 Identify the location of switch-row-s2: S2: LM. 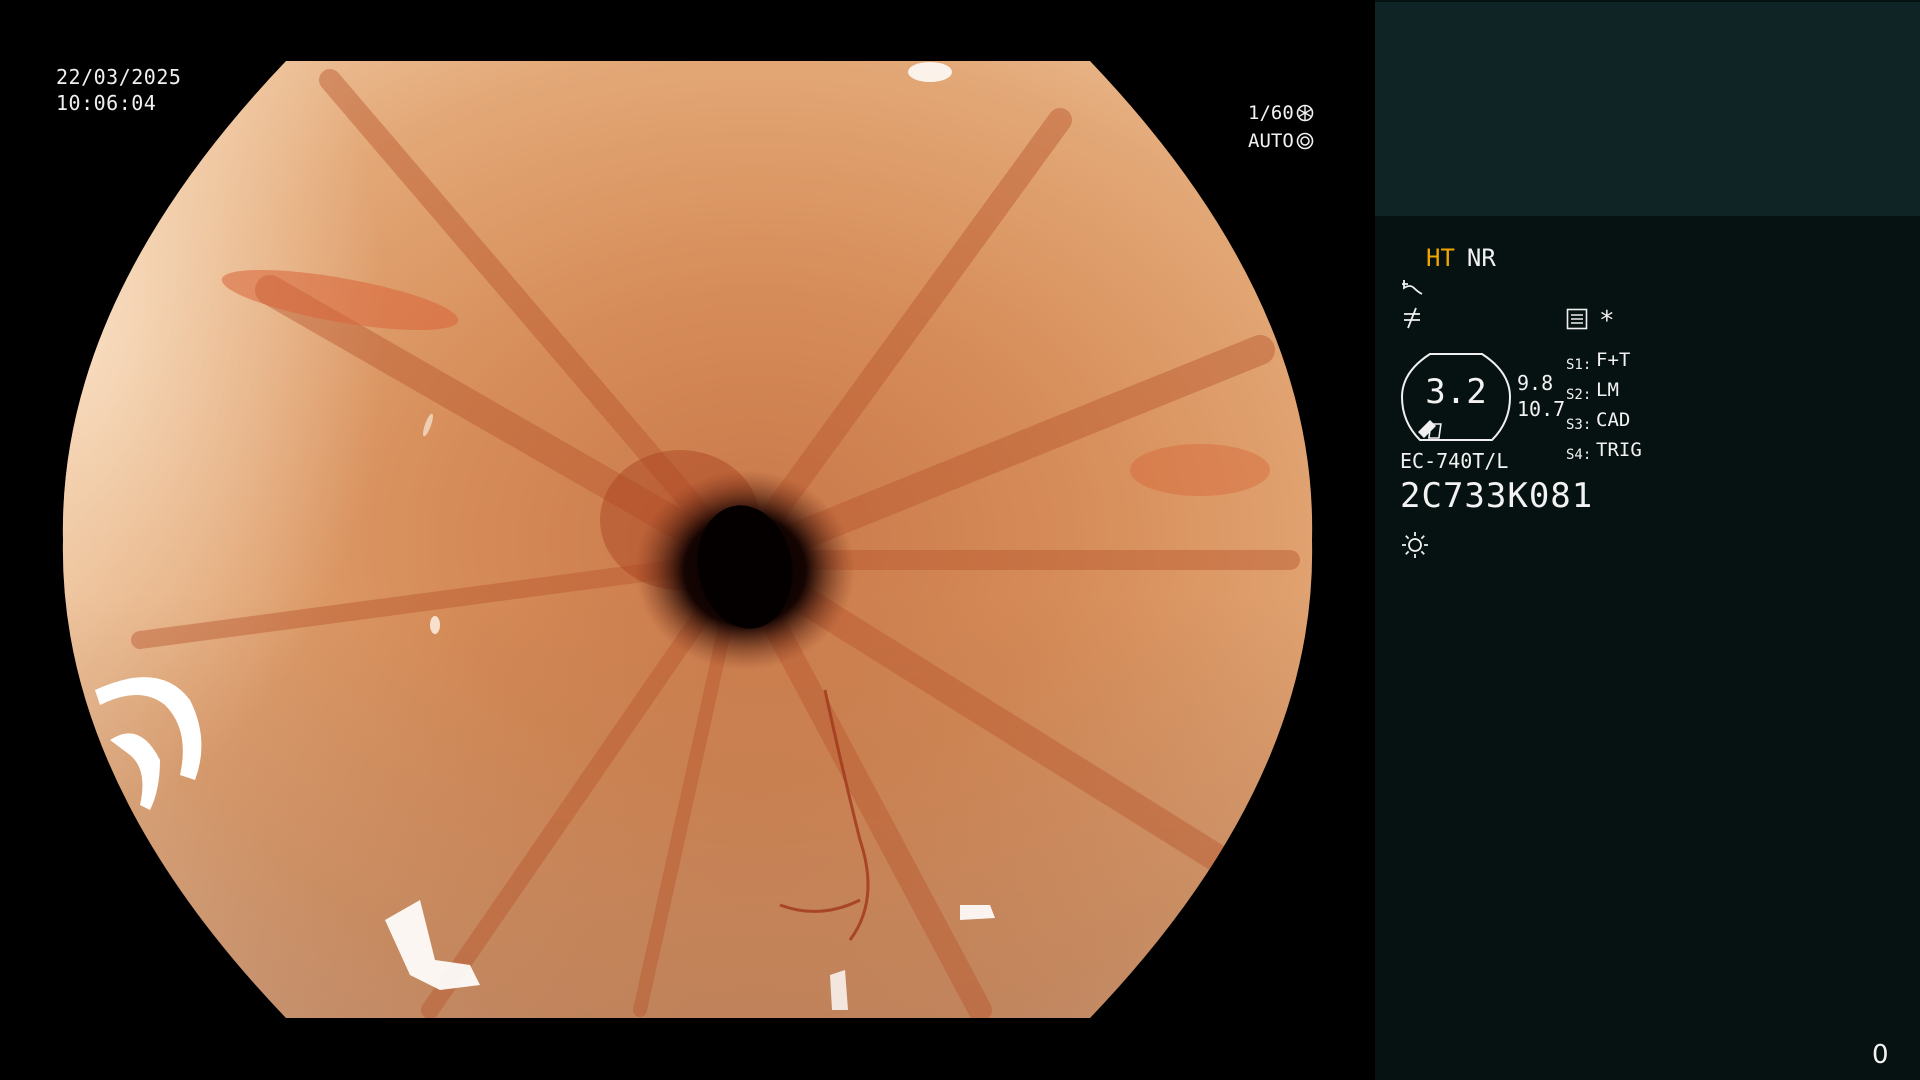
(1604, 393).